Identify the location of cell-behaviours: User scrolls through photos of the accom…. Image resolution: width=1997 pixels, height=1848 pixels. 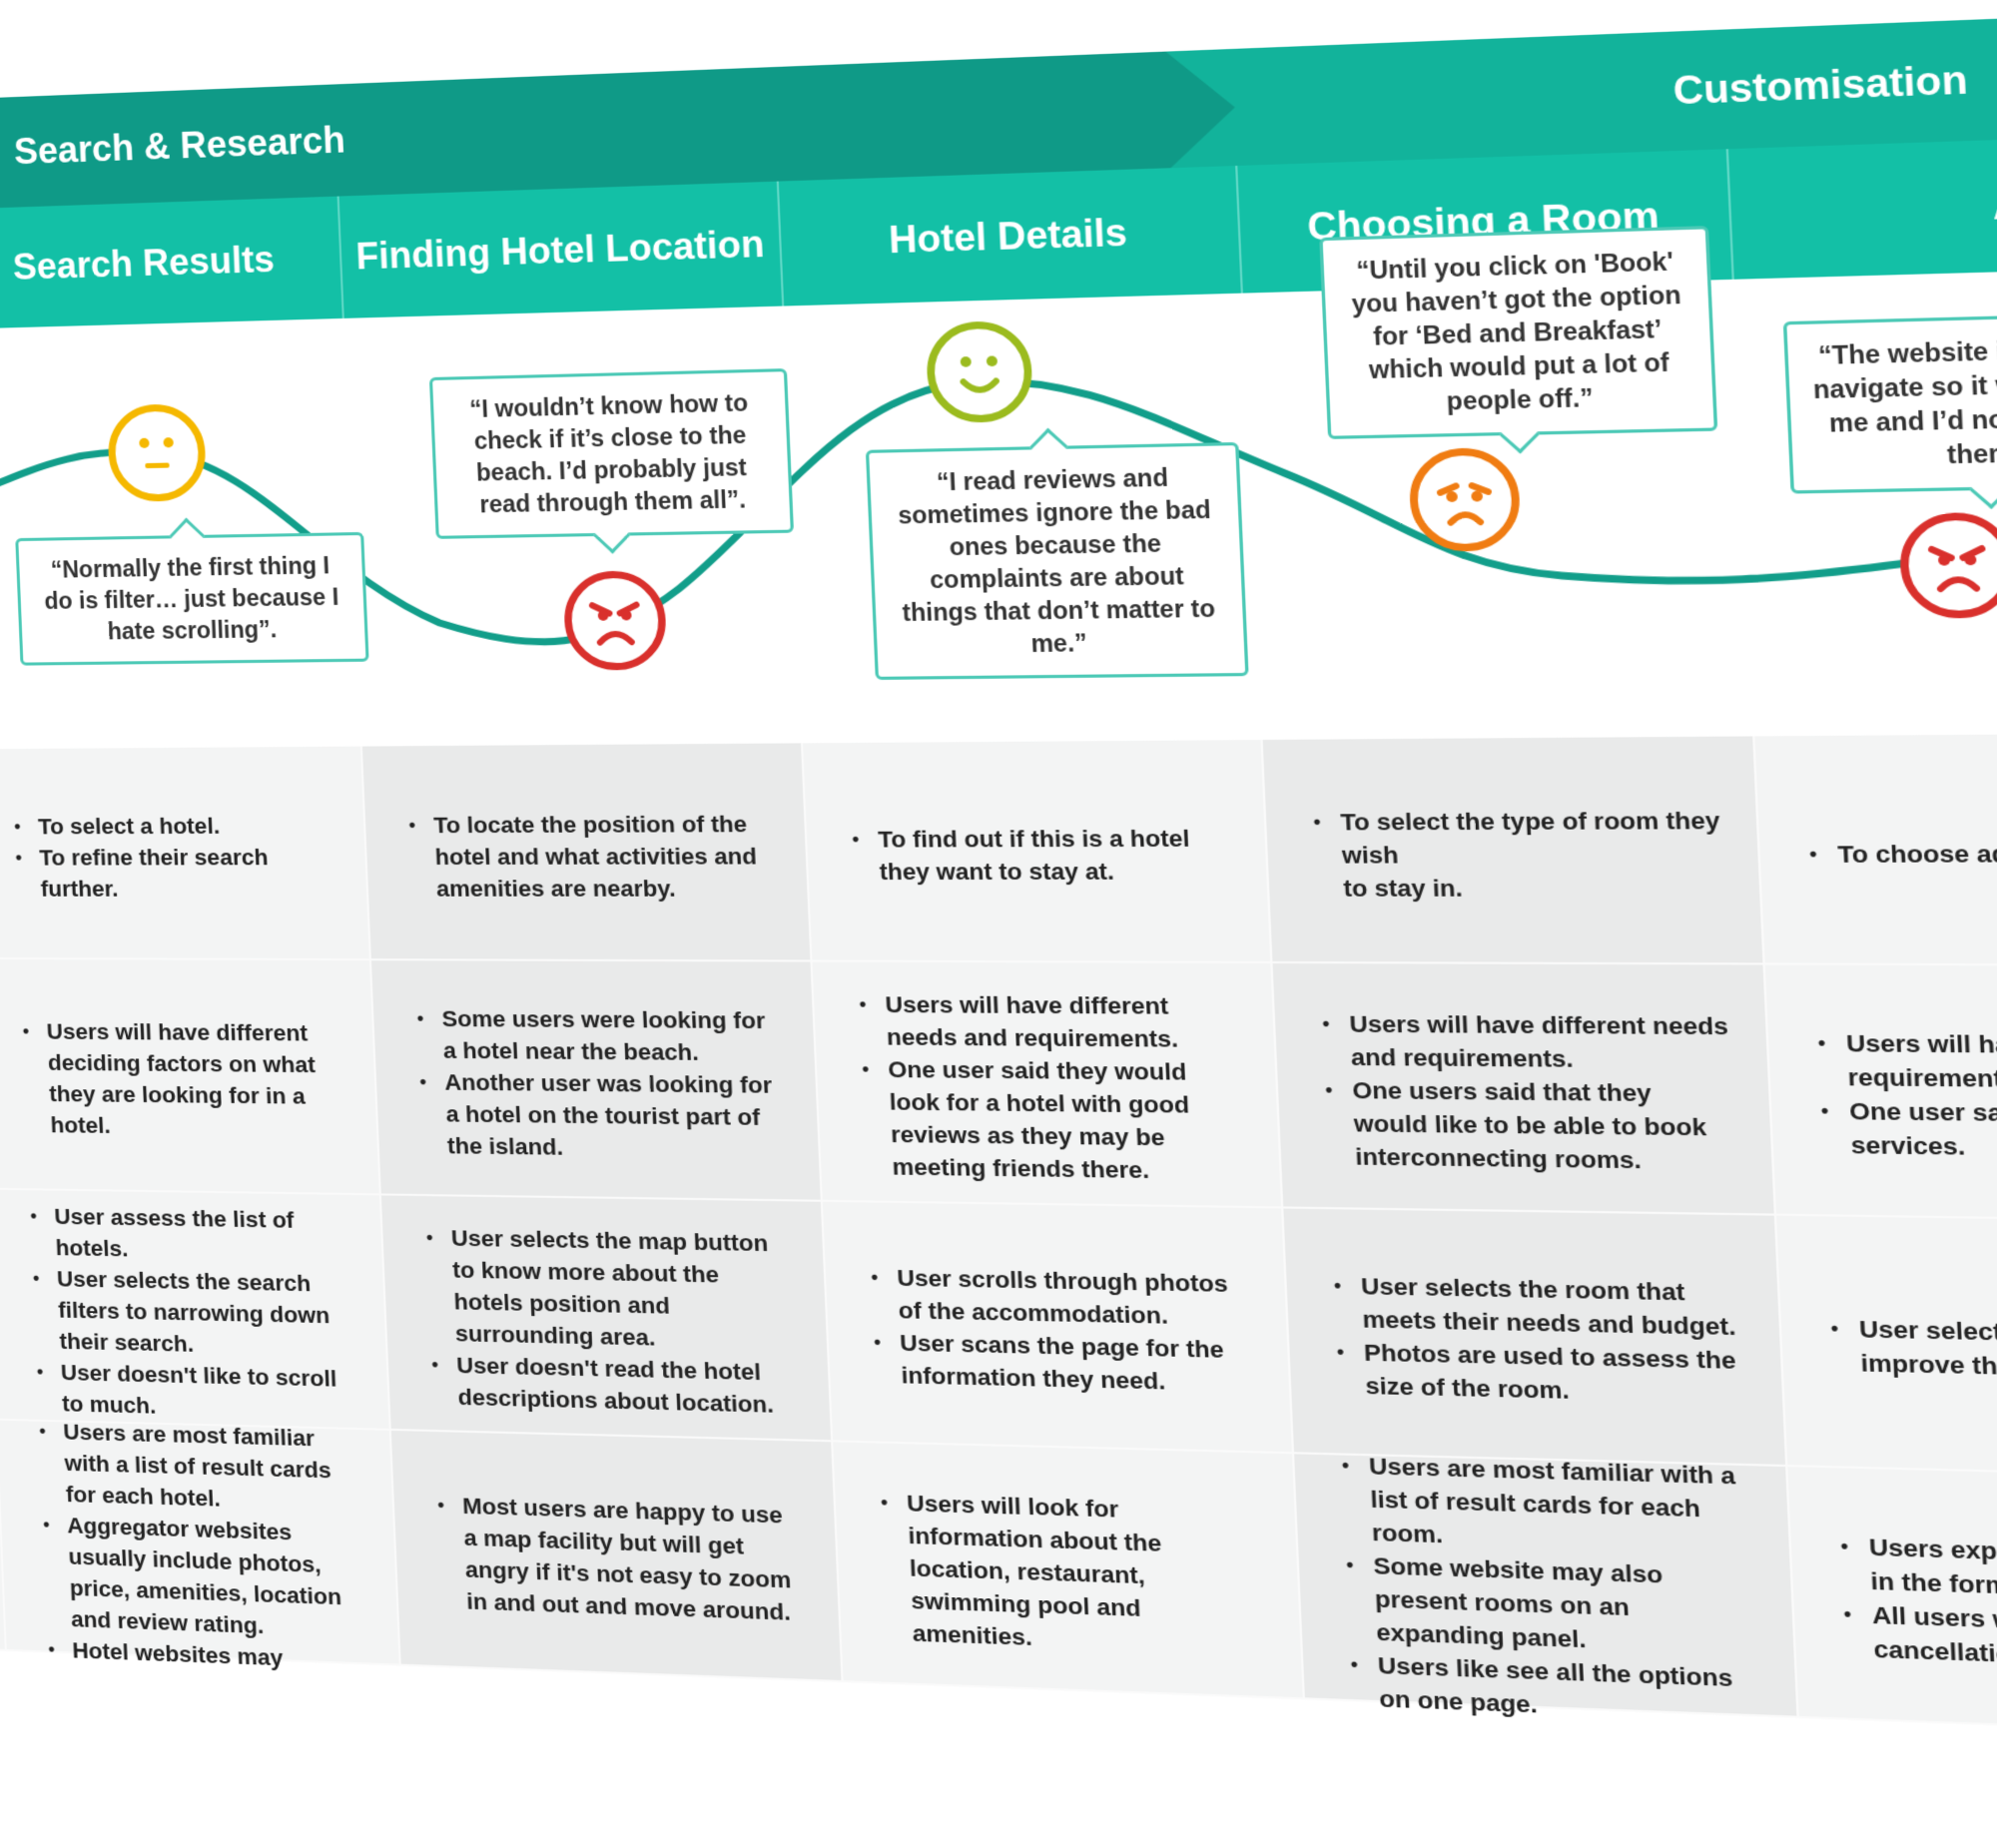
(1059, 1328).